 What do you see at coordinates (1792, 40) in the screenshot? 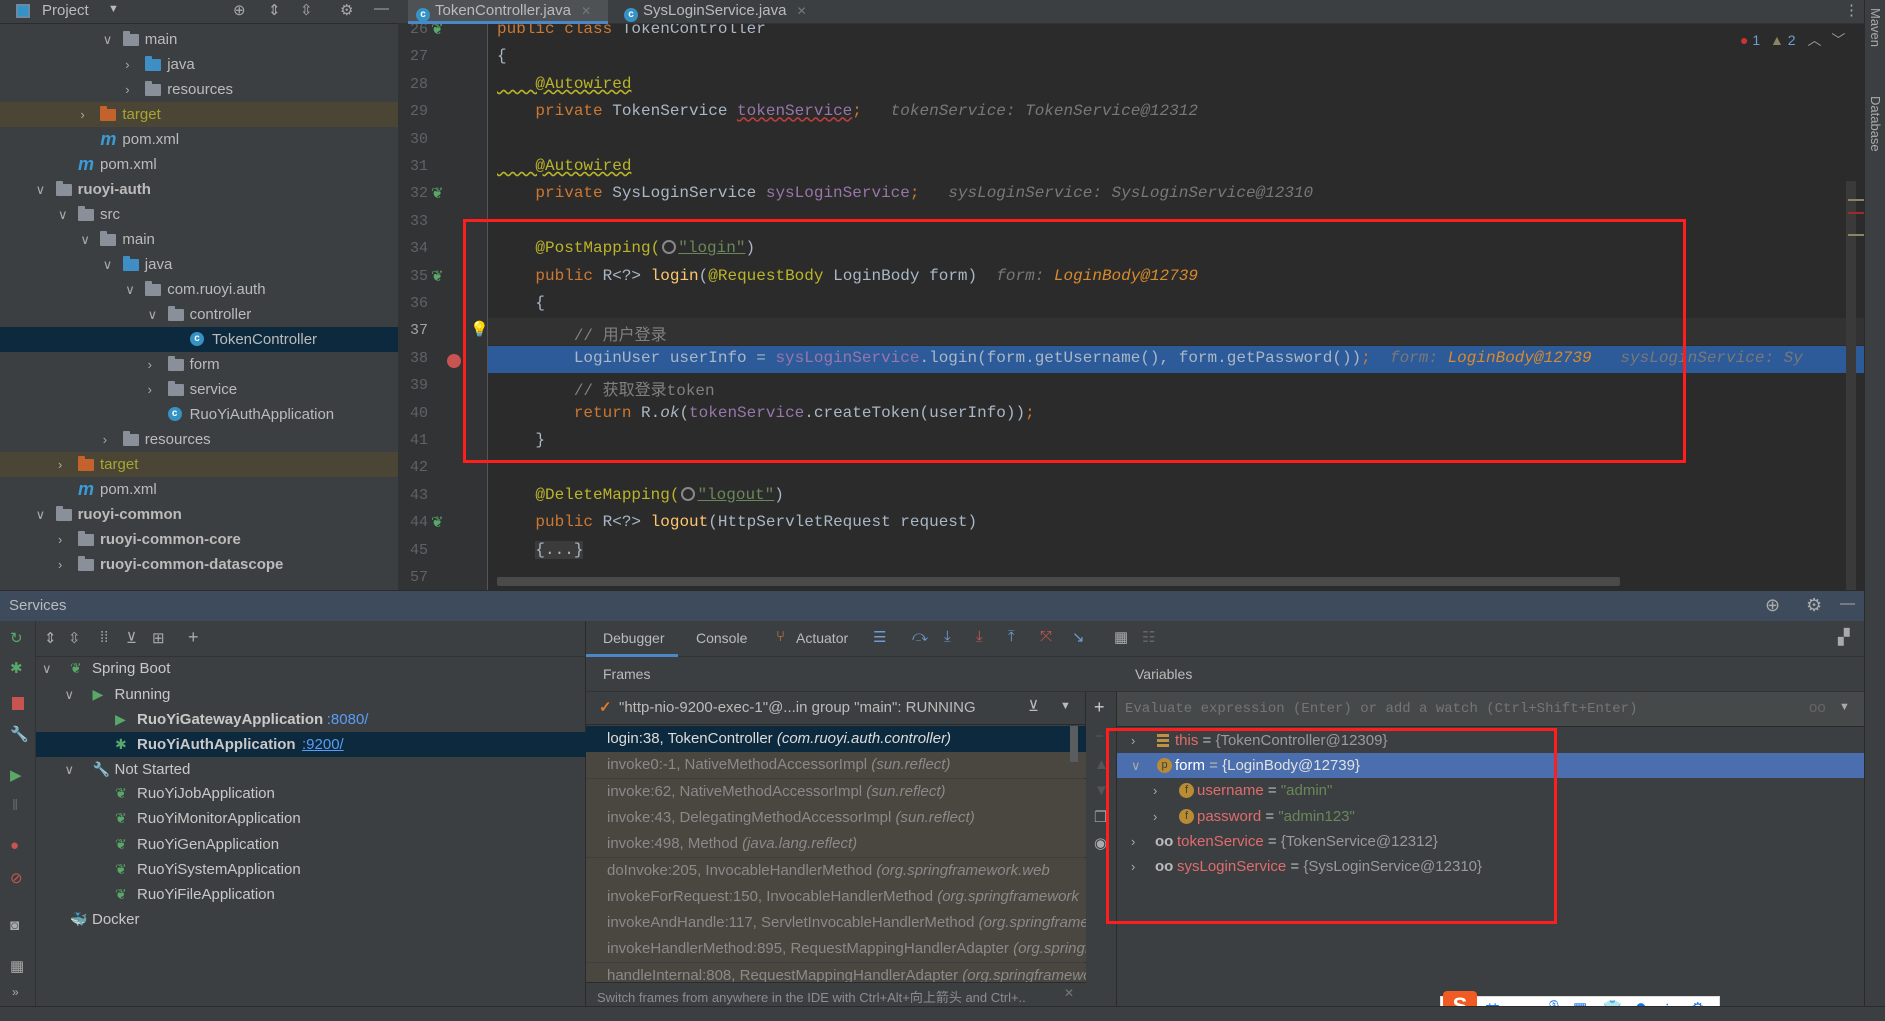
I see `problems-indicator: ● 1 ▲ 2 ︿ ﹀` at bounding box center [1792, 40].